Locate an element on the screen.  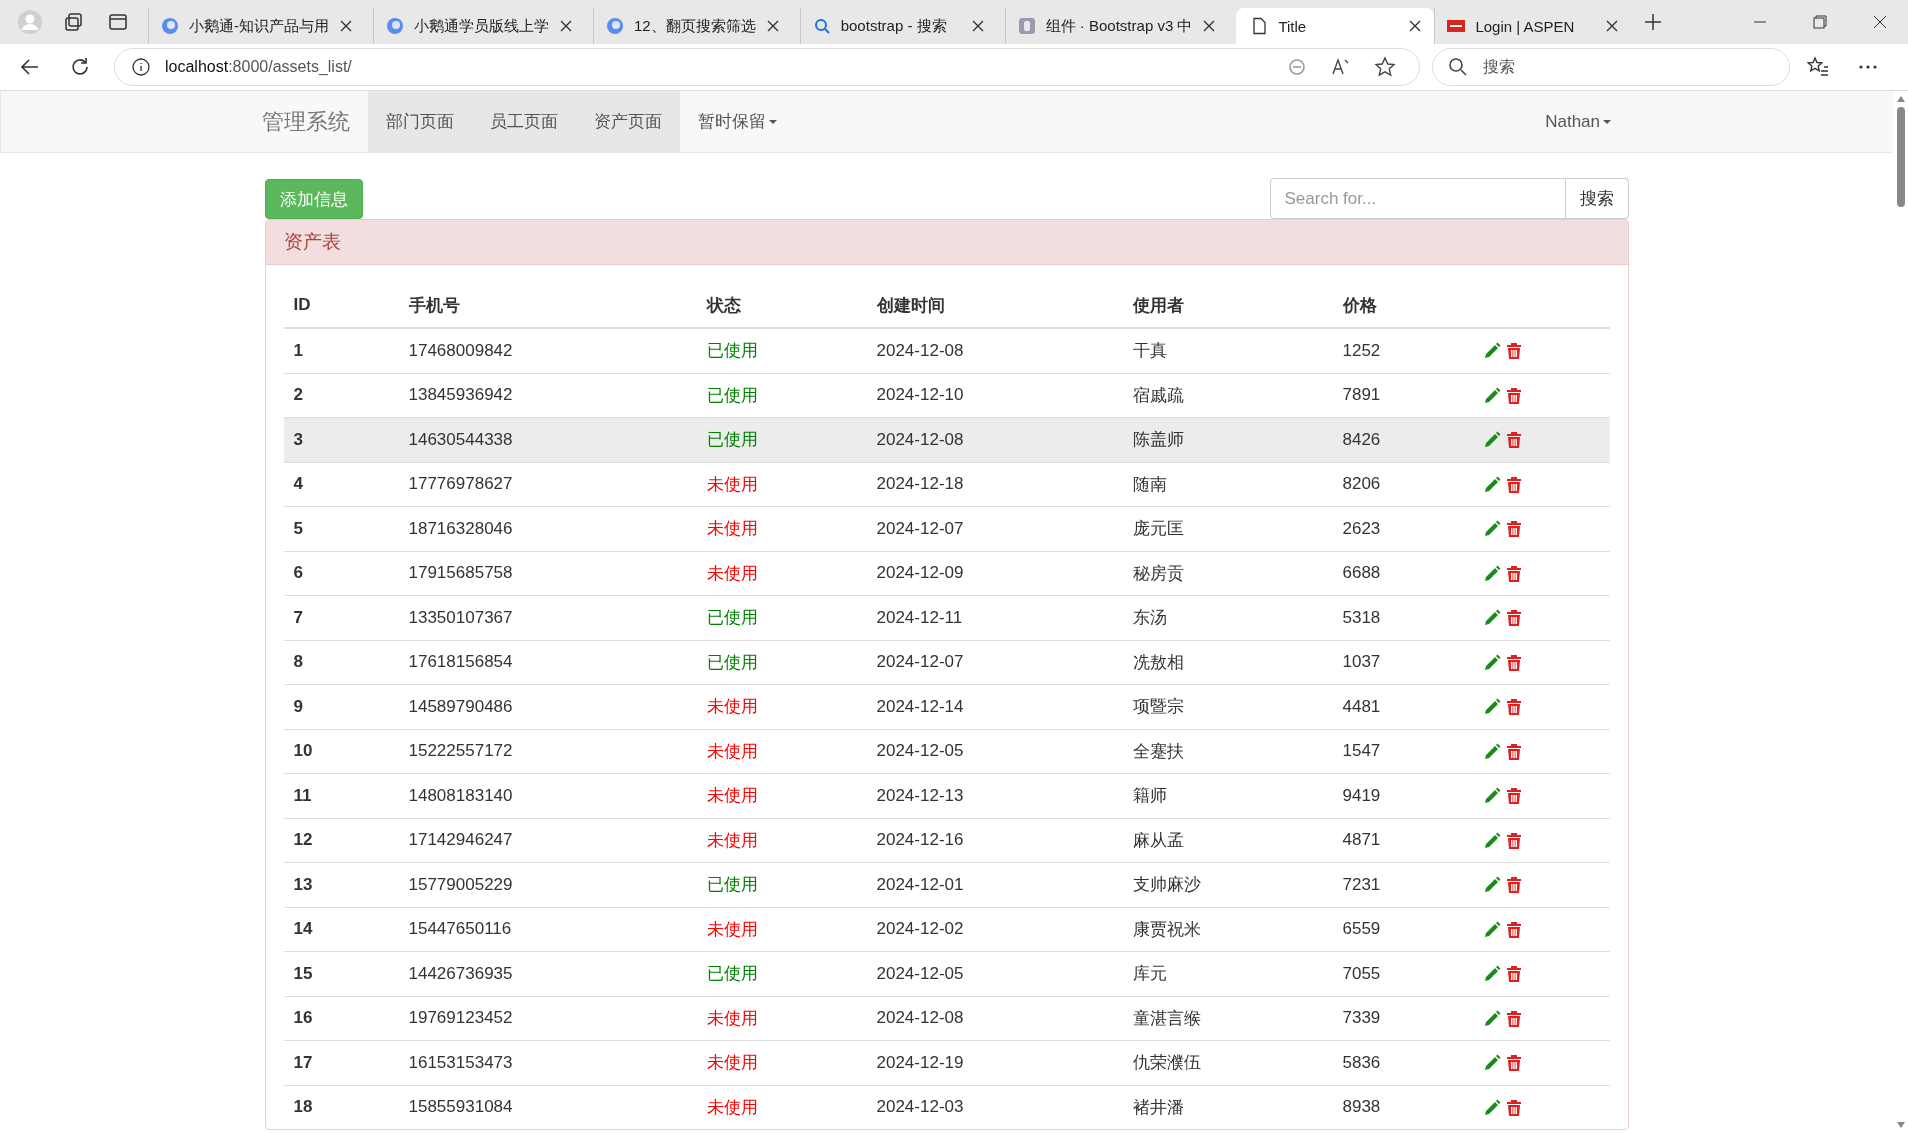
table-cell: 13350107367 is located at coordinates (460, 617).